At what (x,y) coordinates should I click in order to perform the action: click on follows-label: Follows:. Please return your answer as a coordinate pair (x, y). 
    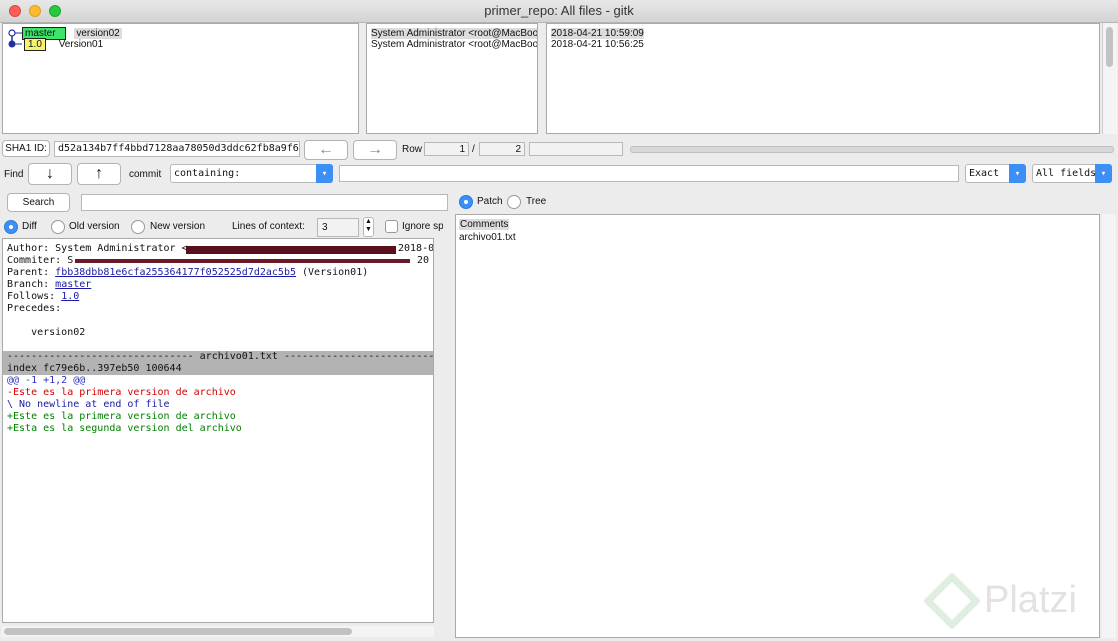
    Looking at the image, I should click on (34, 296).